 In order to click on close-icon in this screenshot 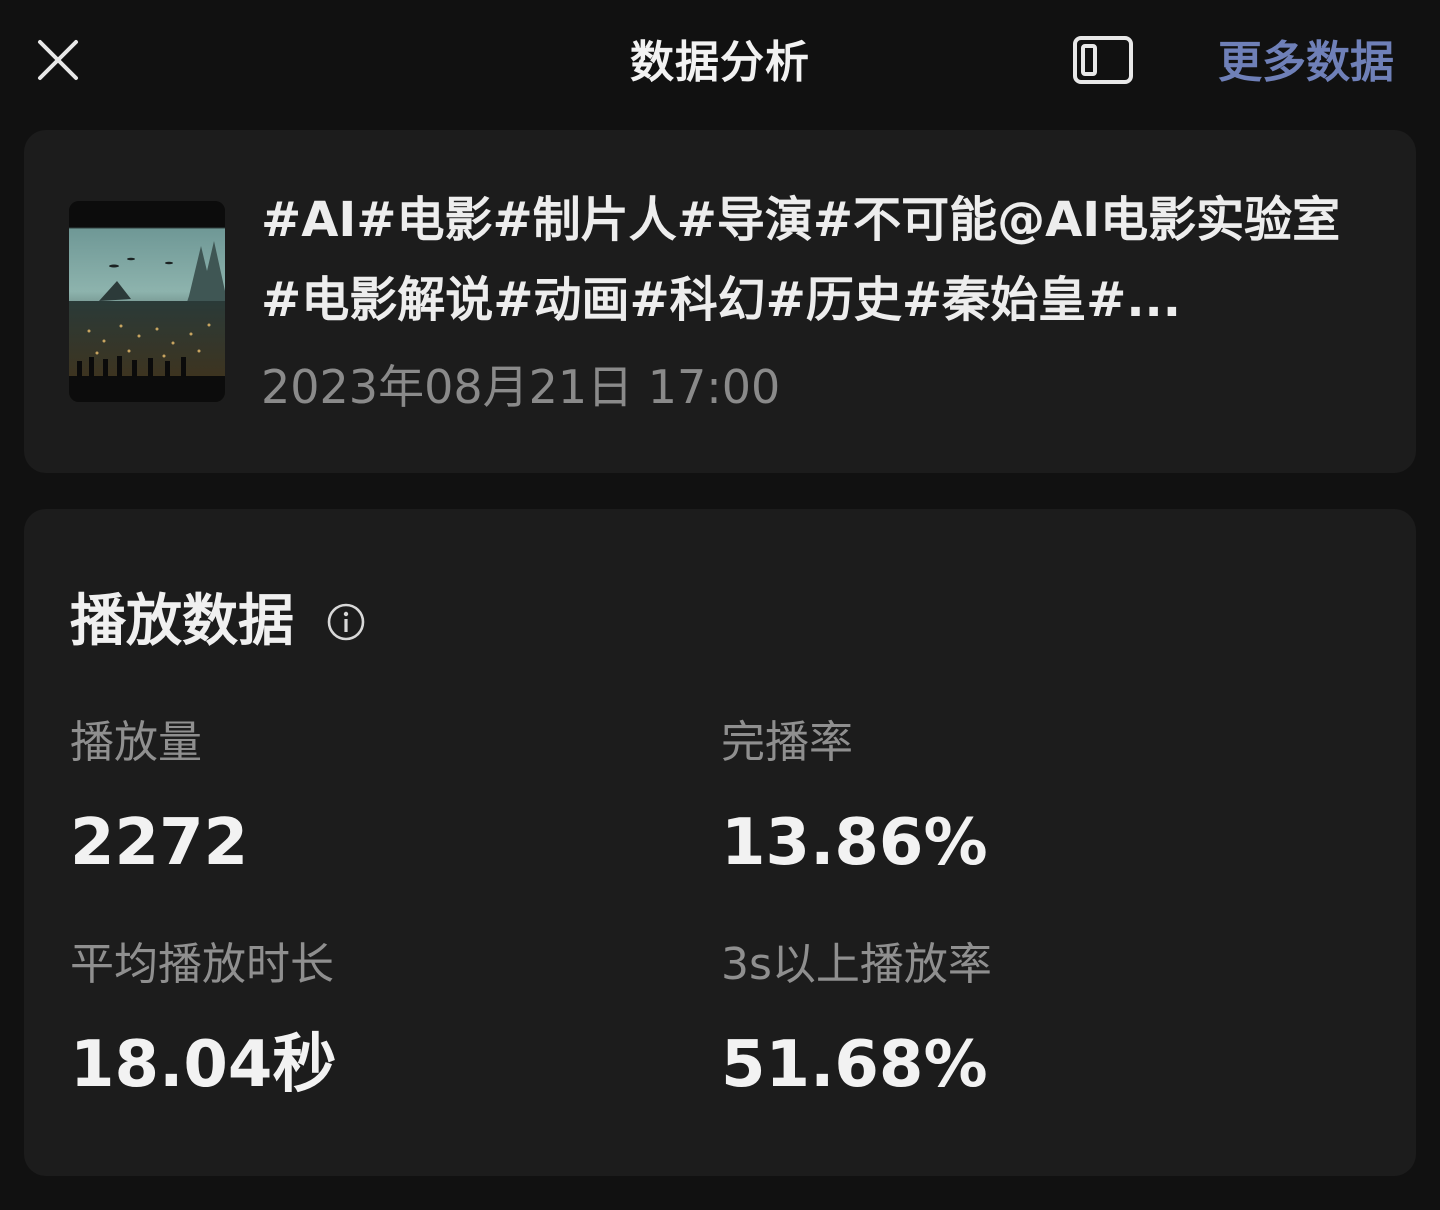, I will do `click(58, 60)`.